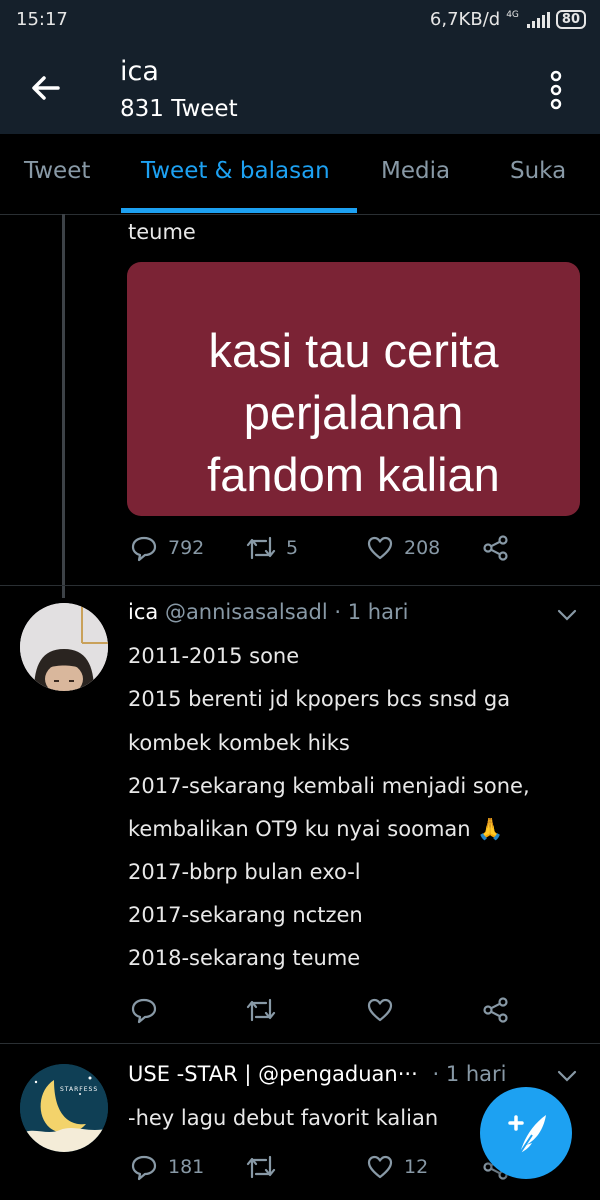 This screenshot has height=1200, width=600. Describe the element at coordinates (79, 1089) in the screenshot. I see `avatar-label: STARFESS` at that location.